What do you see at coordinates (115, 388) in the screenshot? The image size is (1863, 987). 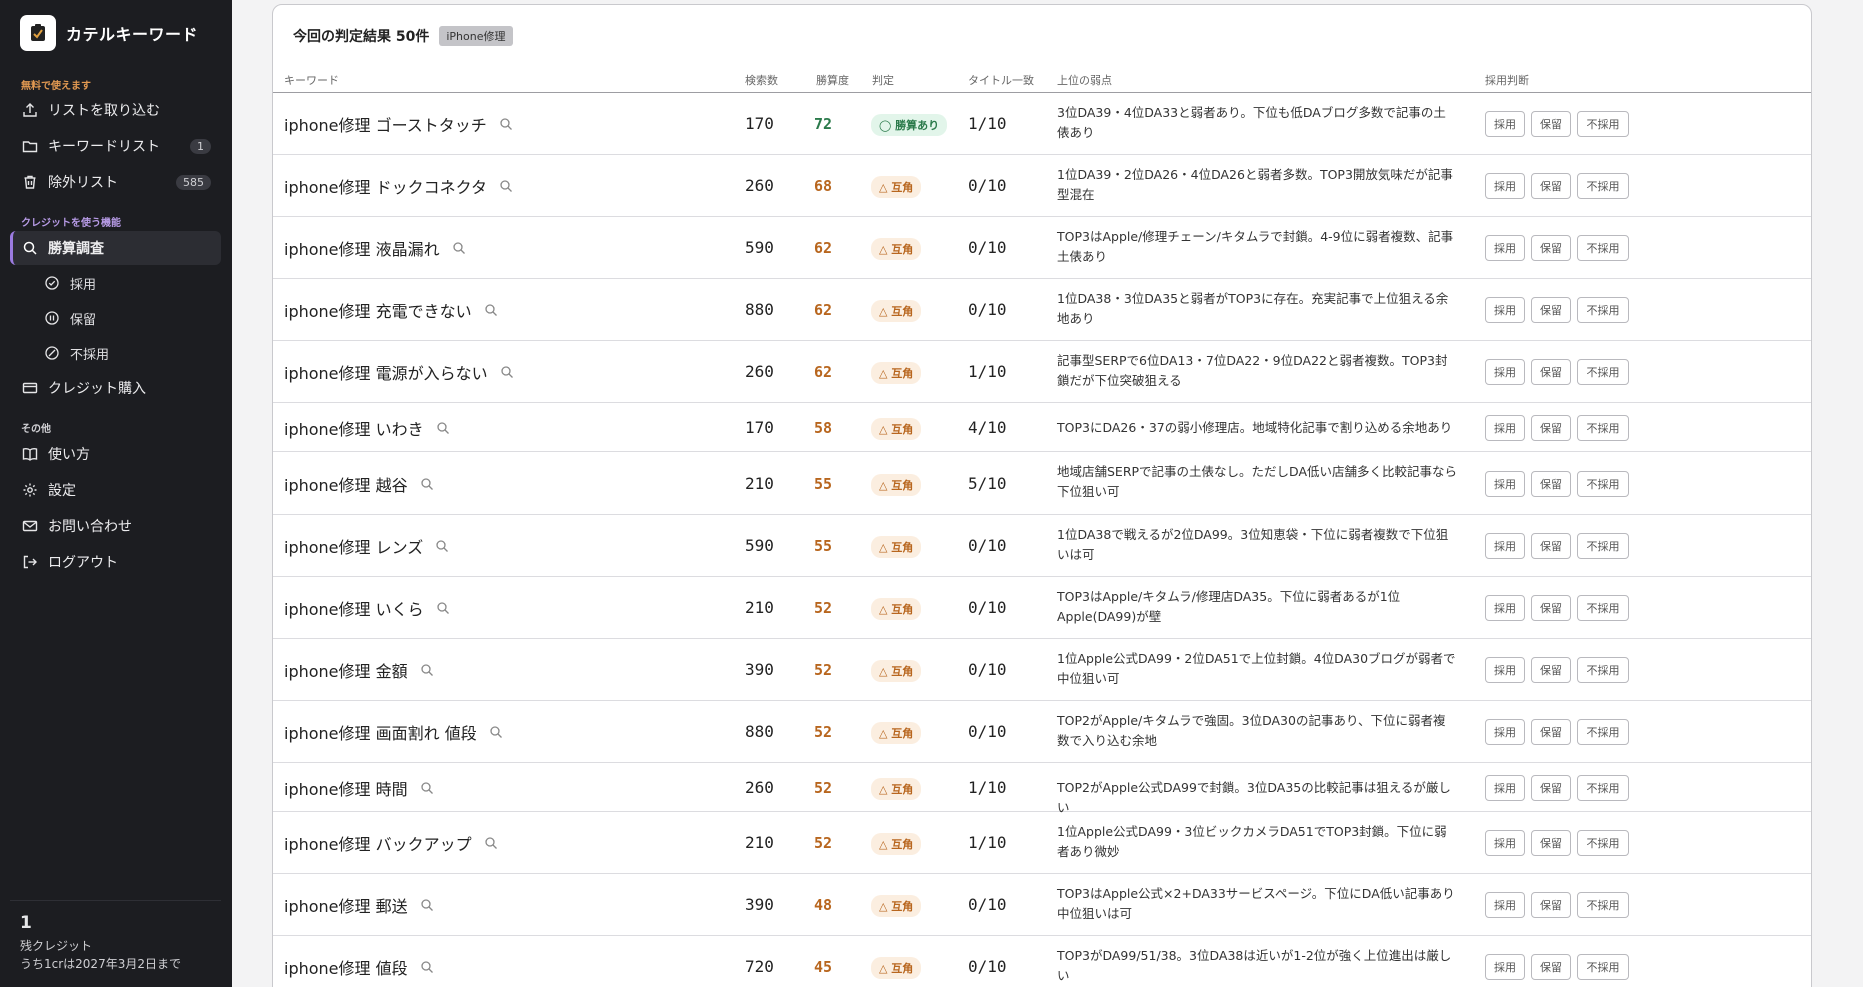 I see `sidebar-item-buy-credit: クレジット購入` at bounding box center [115, 388].